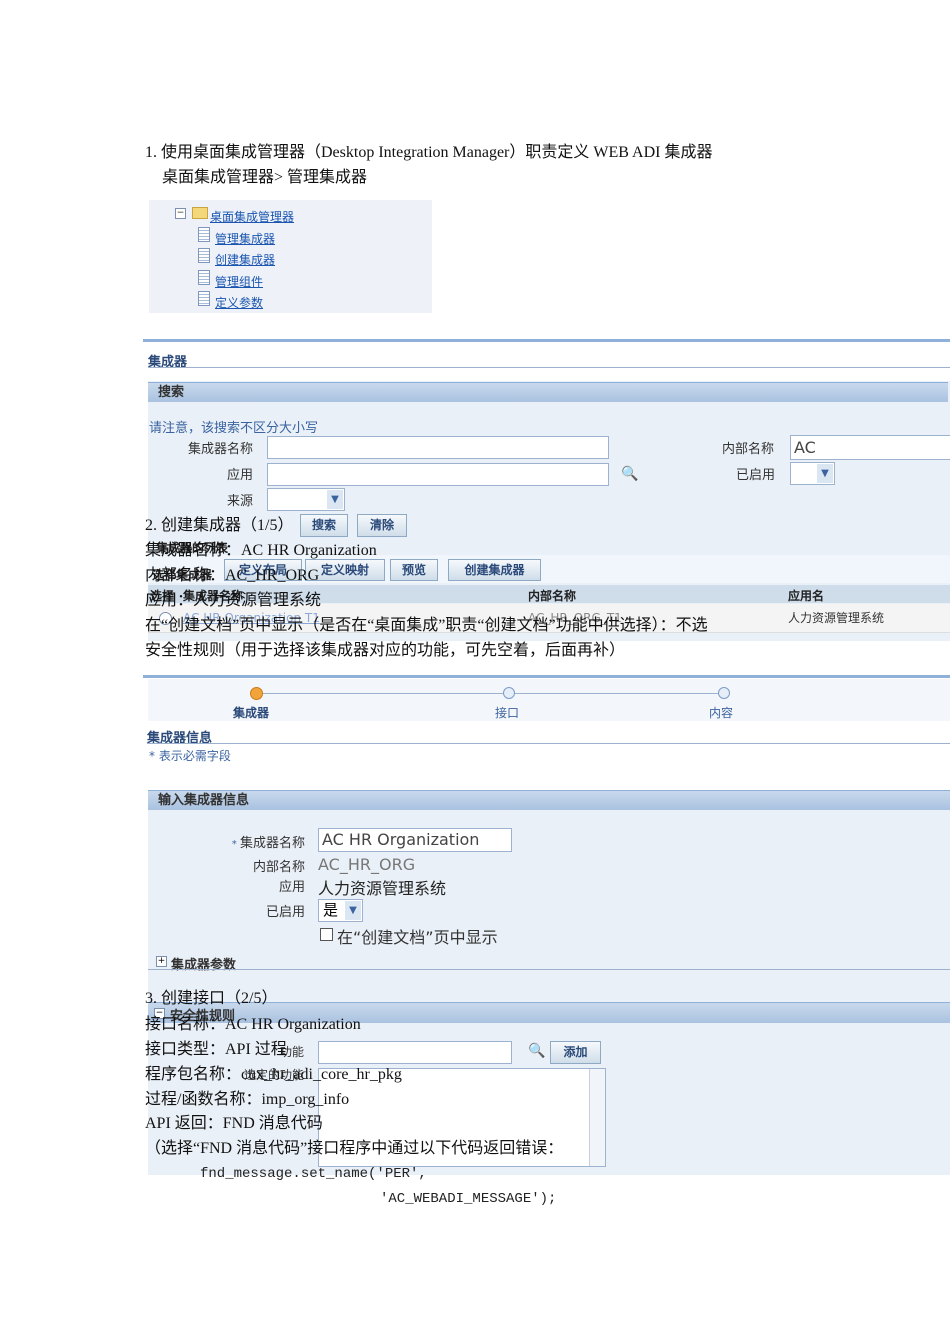  Describe the element at coordinates (385, 650) in the screenshot. I see `doc-security-rules: 安全性规则（用于选择该集成器对应的功能，可先空着，后面再补）` at that location.